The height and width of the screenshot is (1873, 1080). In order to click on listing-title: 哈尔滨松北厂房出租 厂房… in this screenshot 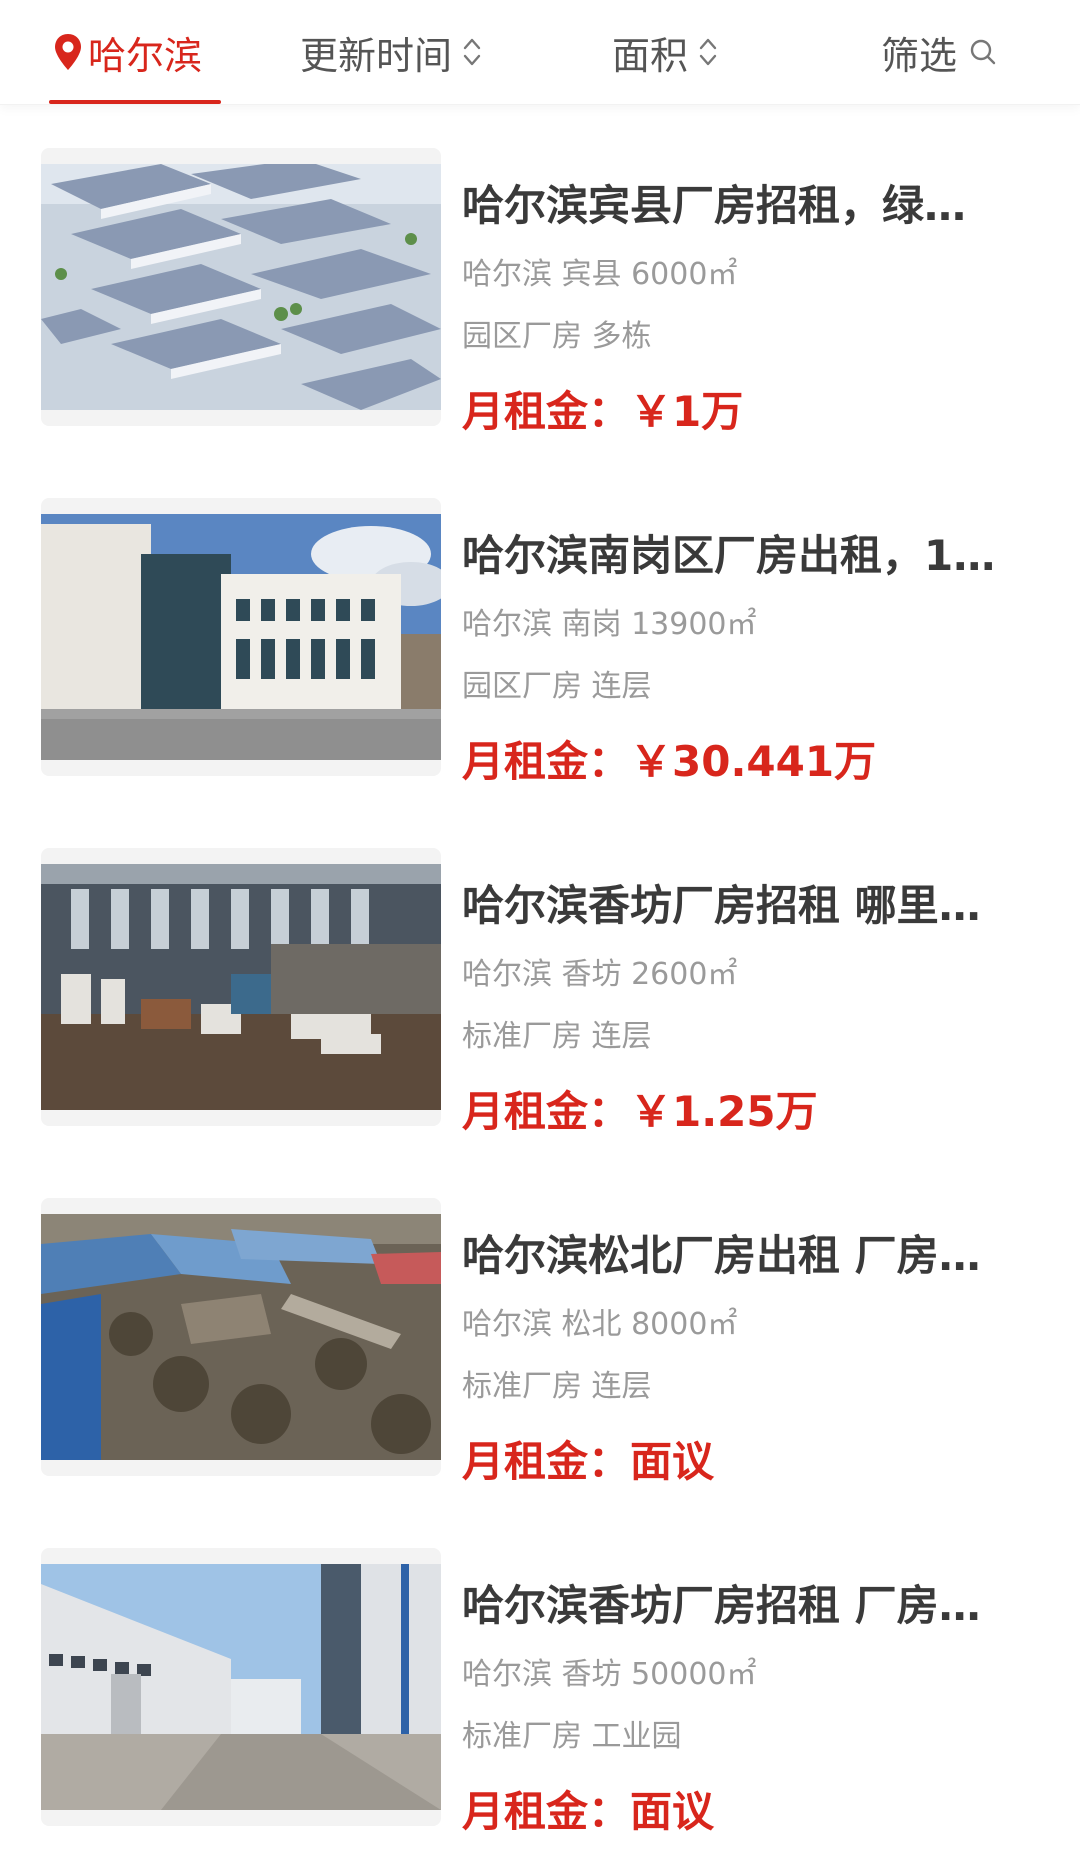, I will do `click(721, 1255)`.